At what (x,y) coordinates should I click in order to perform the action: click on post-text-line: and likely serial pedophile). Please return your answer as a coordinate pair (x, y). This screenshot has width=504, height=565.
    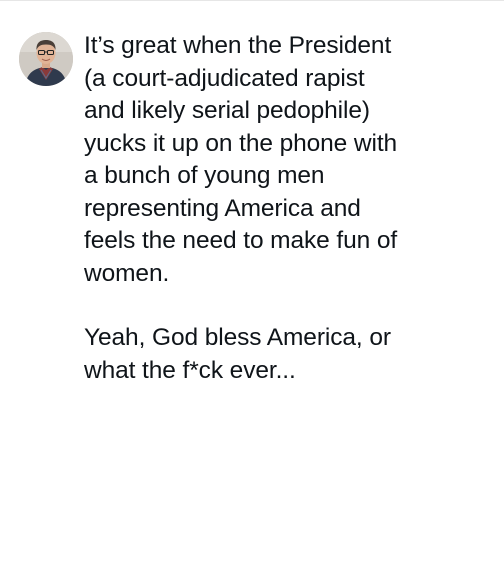
    Looking at the image, I should click on (227, 110).